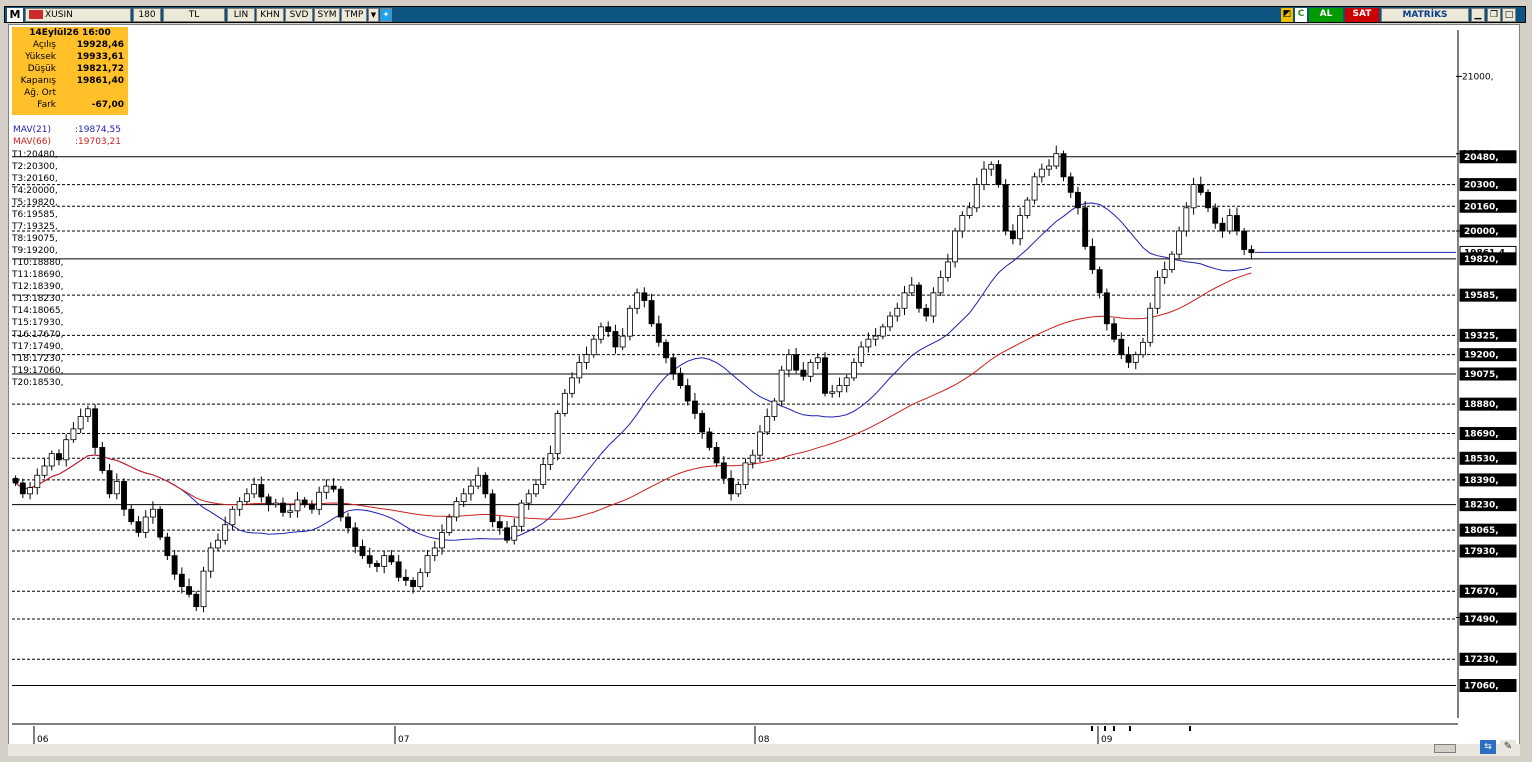  I want to click on settings-icon: ✎, so click(1508, 747).